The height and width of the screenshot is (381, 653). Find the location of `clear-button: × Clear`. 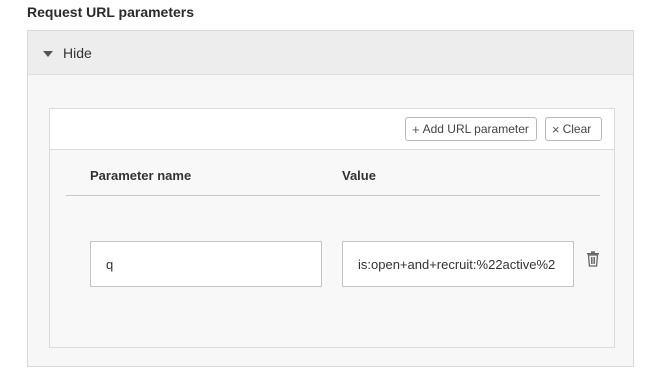

clear-button: × Clear is located at coordinates (573, 129).